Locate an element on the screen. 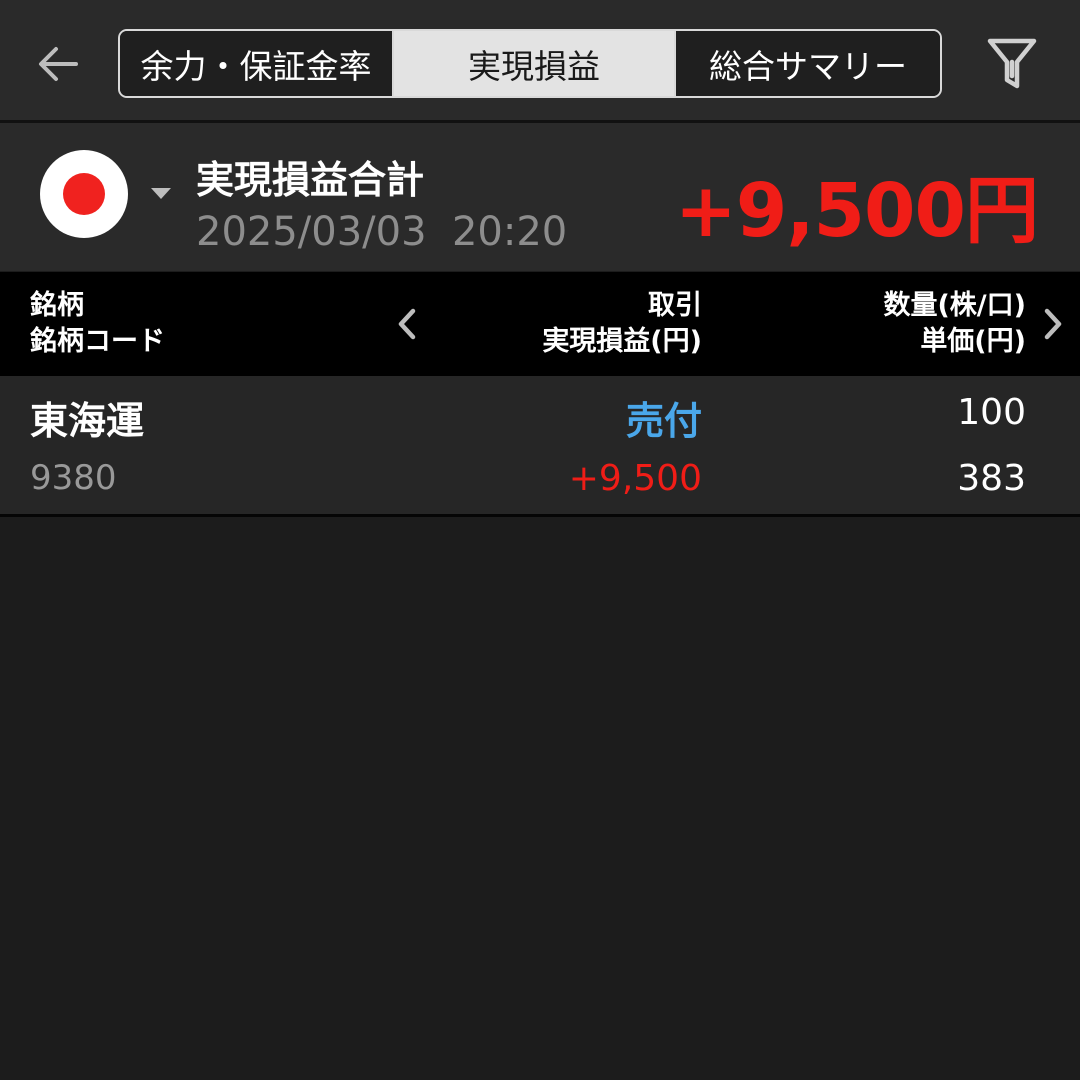 The image size is (1080, 1080). segment-tabs: 余力・保証金率 実現損益 総合サマリー is located at coordinates (530, 63).